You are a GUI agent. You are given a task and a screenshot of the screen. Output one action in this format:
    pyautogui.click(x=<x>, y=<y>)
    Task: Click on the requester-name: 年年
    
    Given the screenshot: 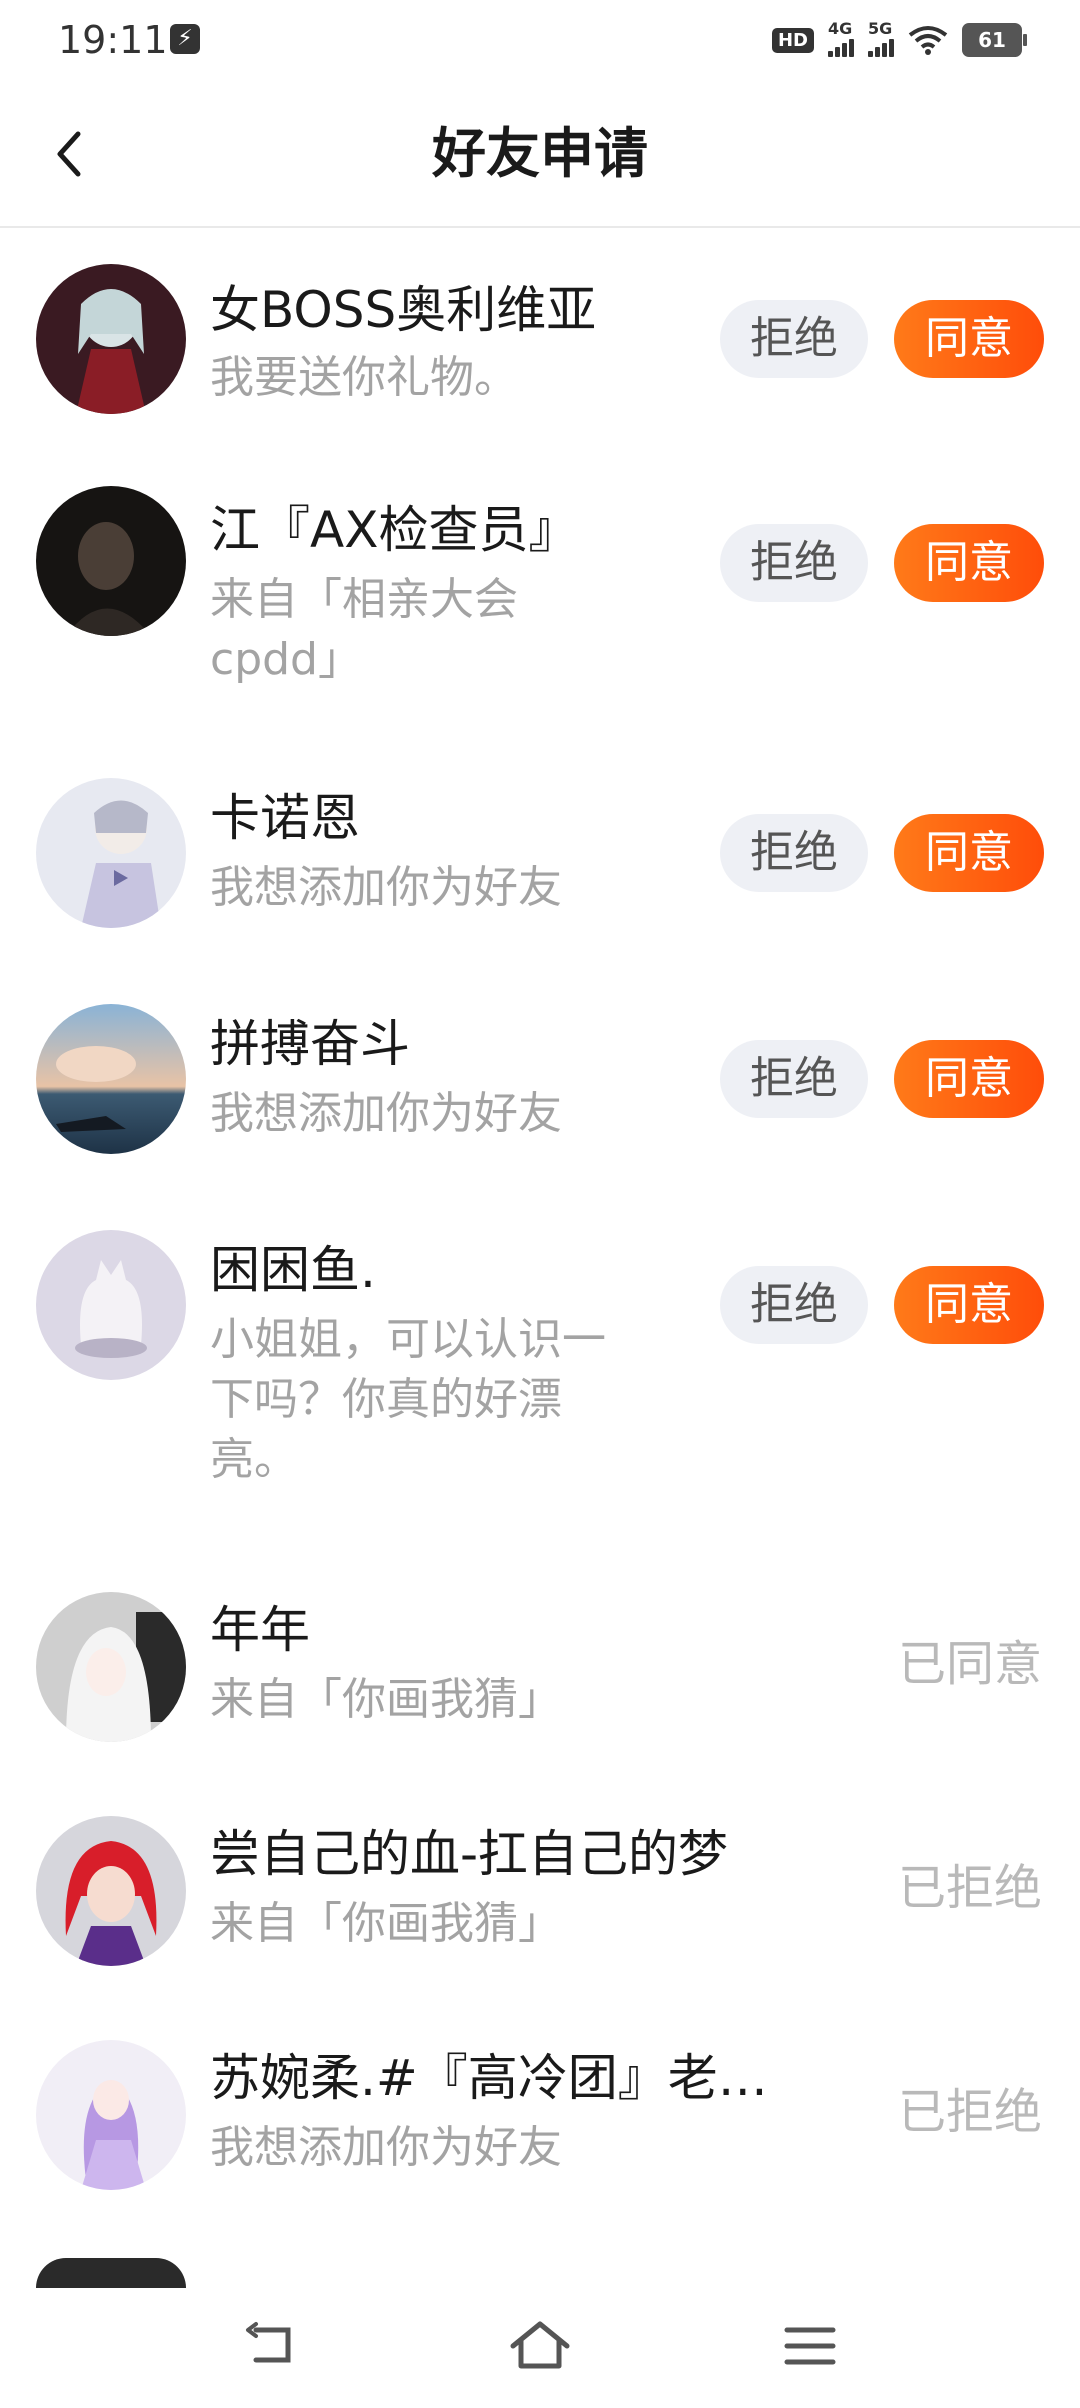 What is the action you would take?
    pyautogui.click(x=260, y=1630)
    